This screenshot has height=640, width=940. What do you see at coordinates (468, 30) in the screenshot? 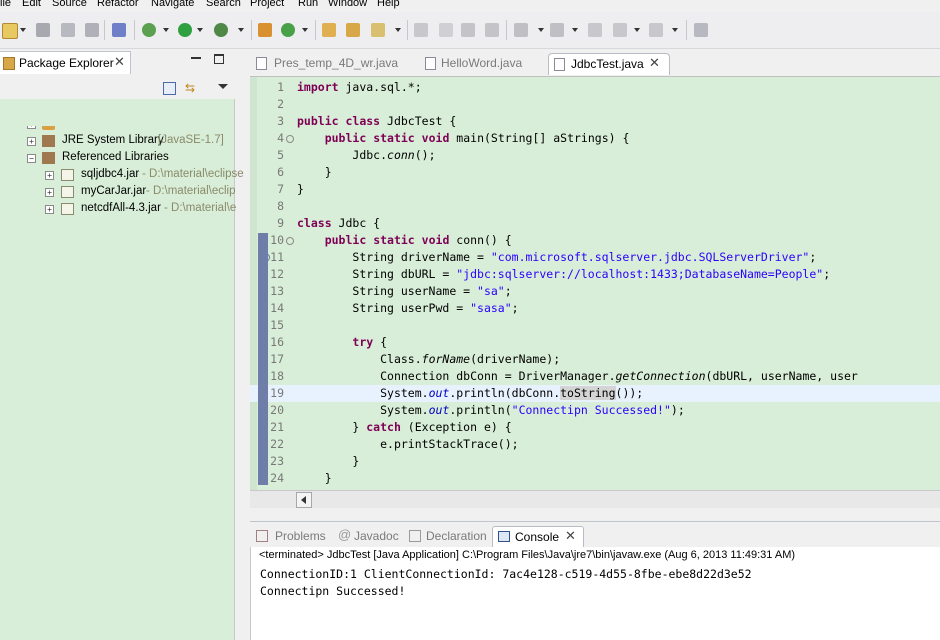
I see `show-whitespace-icon` at bounding box center [468, 30].